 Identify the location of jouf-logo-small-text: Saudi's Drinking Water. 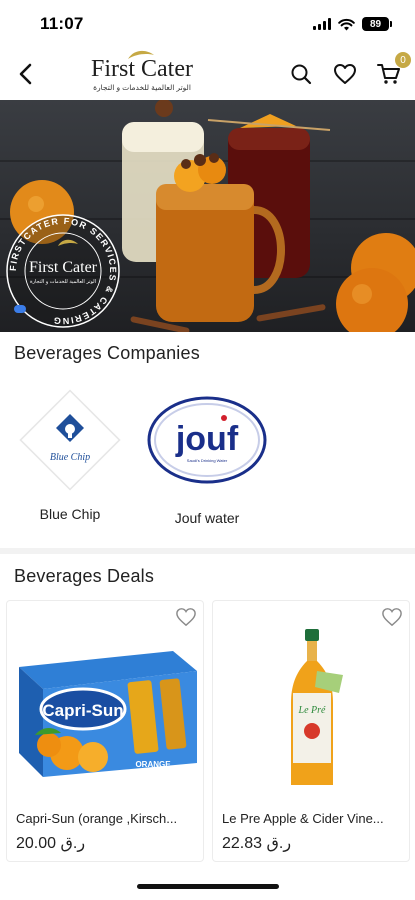
(207, 460).